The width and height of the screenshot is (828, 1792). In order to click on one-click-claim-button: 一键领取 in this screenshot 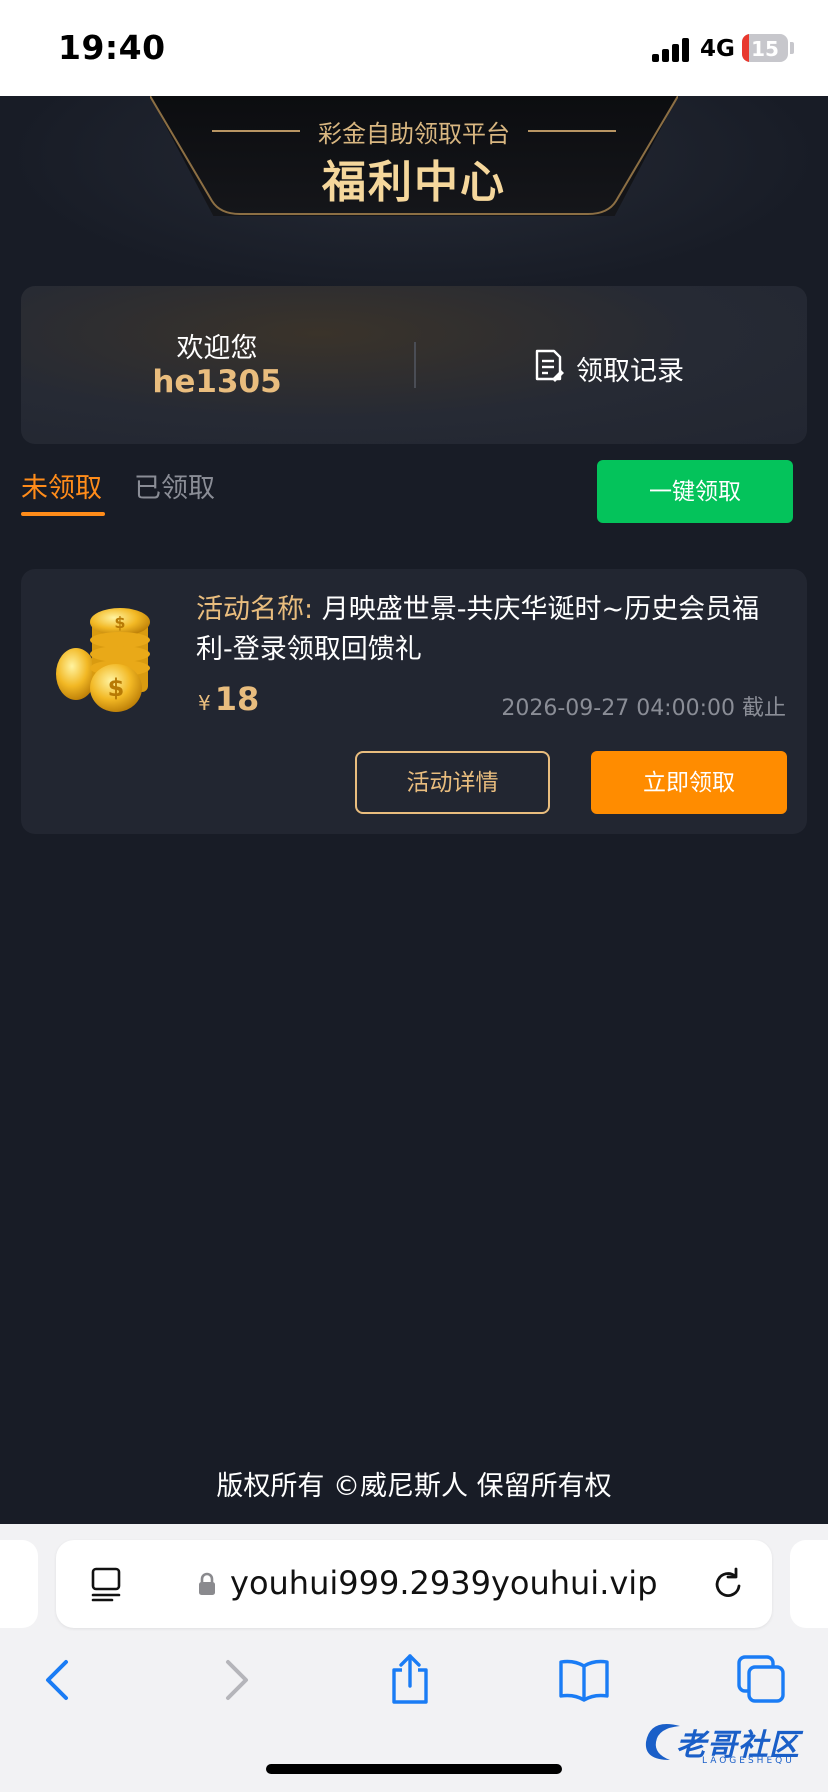, I will do `click(695, 491)`.